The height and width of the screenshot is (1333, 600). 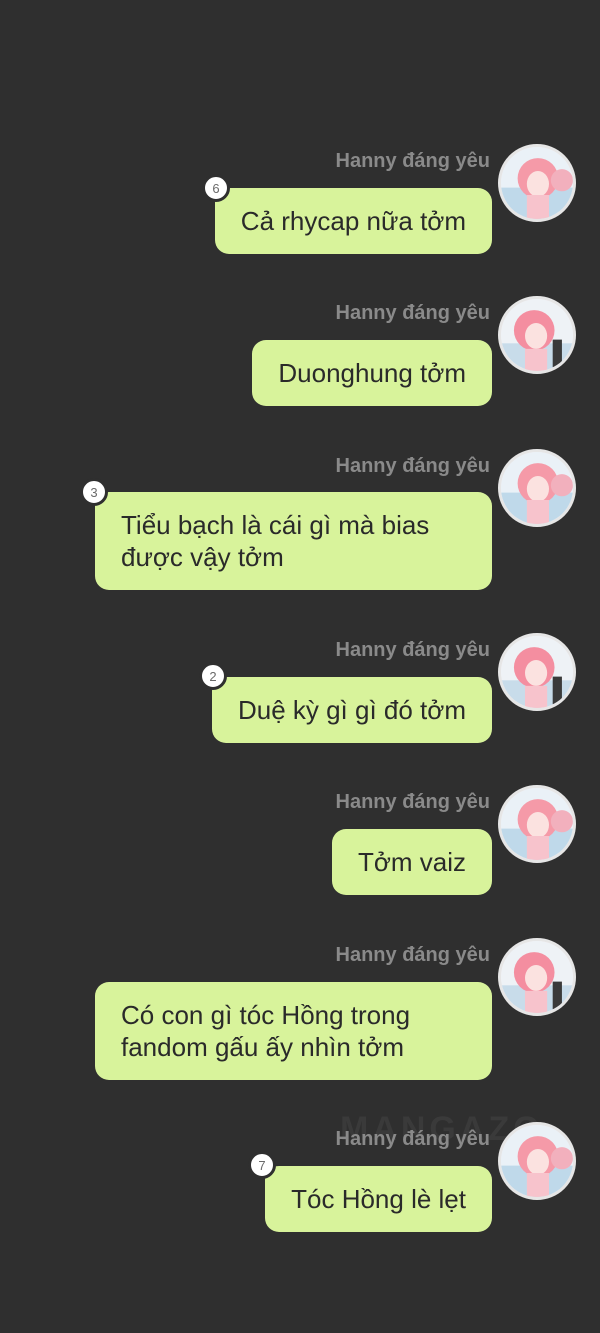 I want to click on reaction-count-badge: 7, so click(x=262, y=1165).